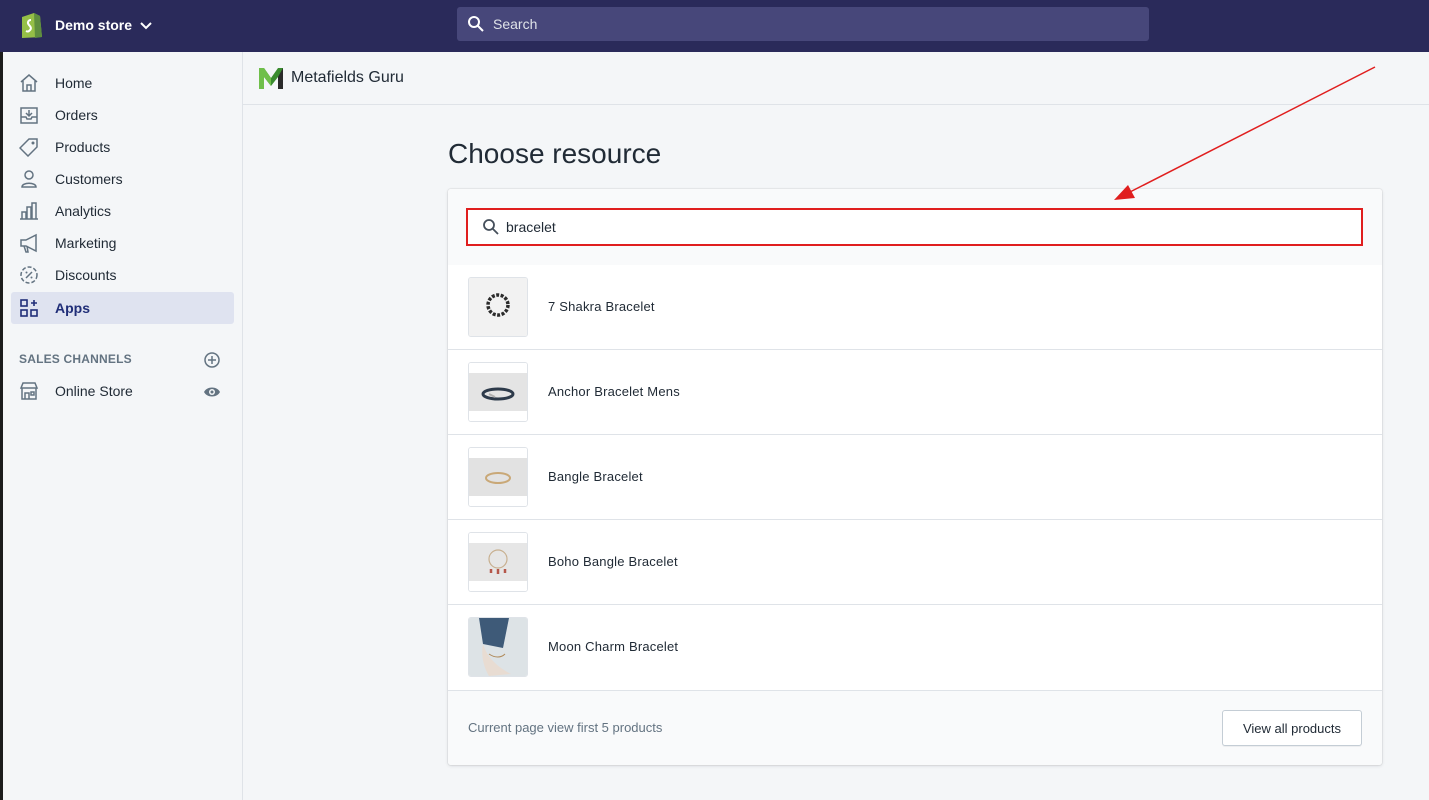 Image resolution: width=1429 pixels, height=800 pixels. What do you see at coordinates (122, 308) in the screenshot?
I see `sidebar-item-apps: Apps` at bounding box center [122, 308].